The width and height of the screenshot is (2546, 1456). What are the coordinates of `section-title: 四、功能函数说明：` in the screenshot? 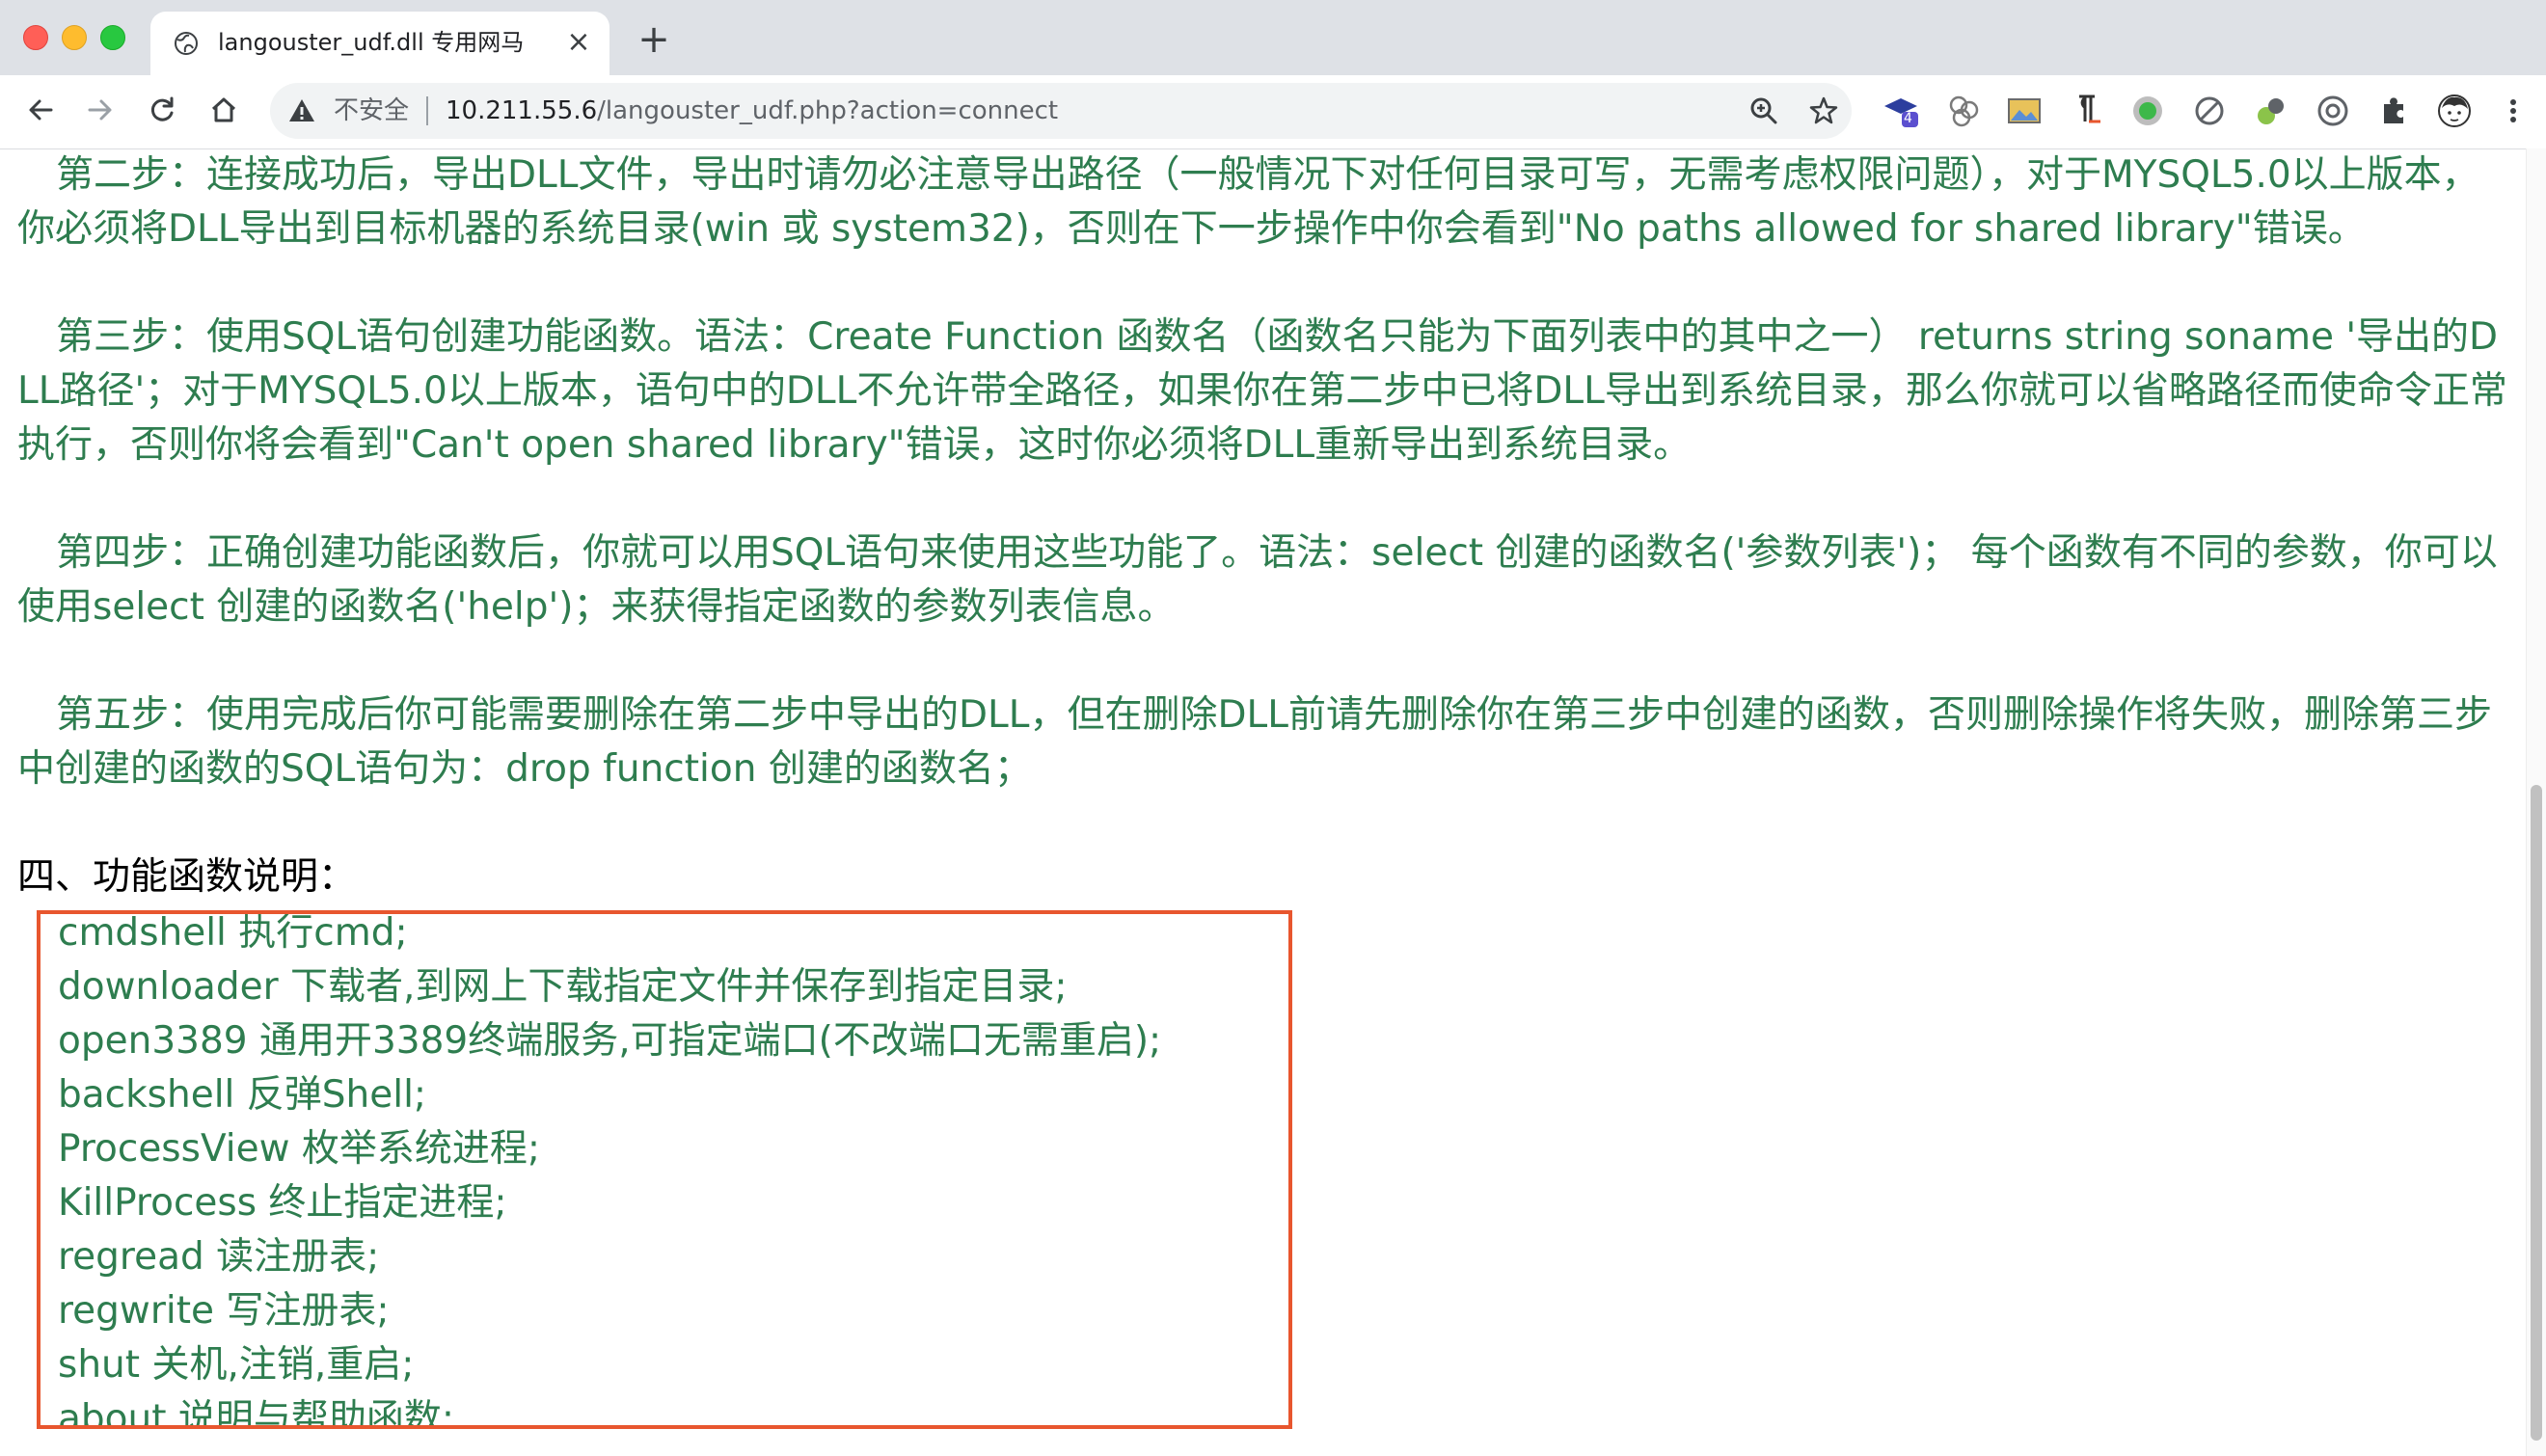 It's located at (187, 877).